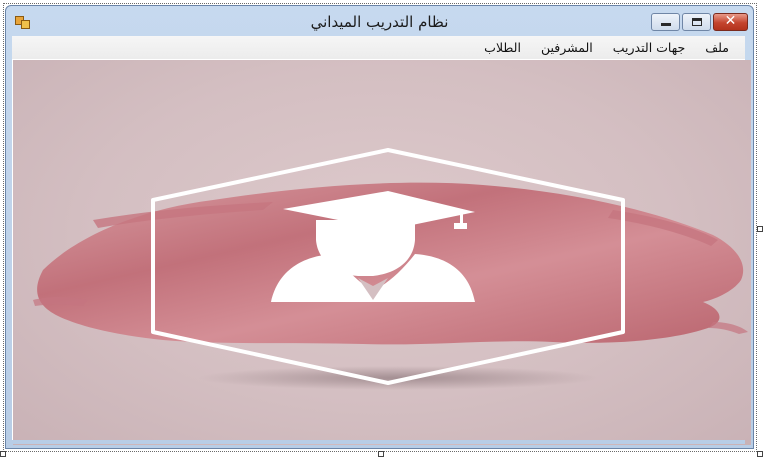 The image size is (764, 460). I want to click on close-button: ✕, so click(730, 22).